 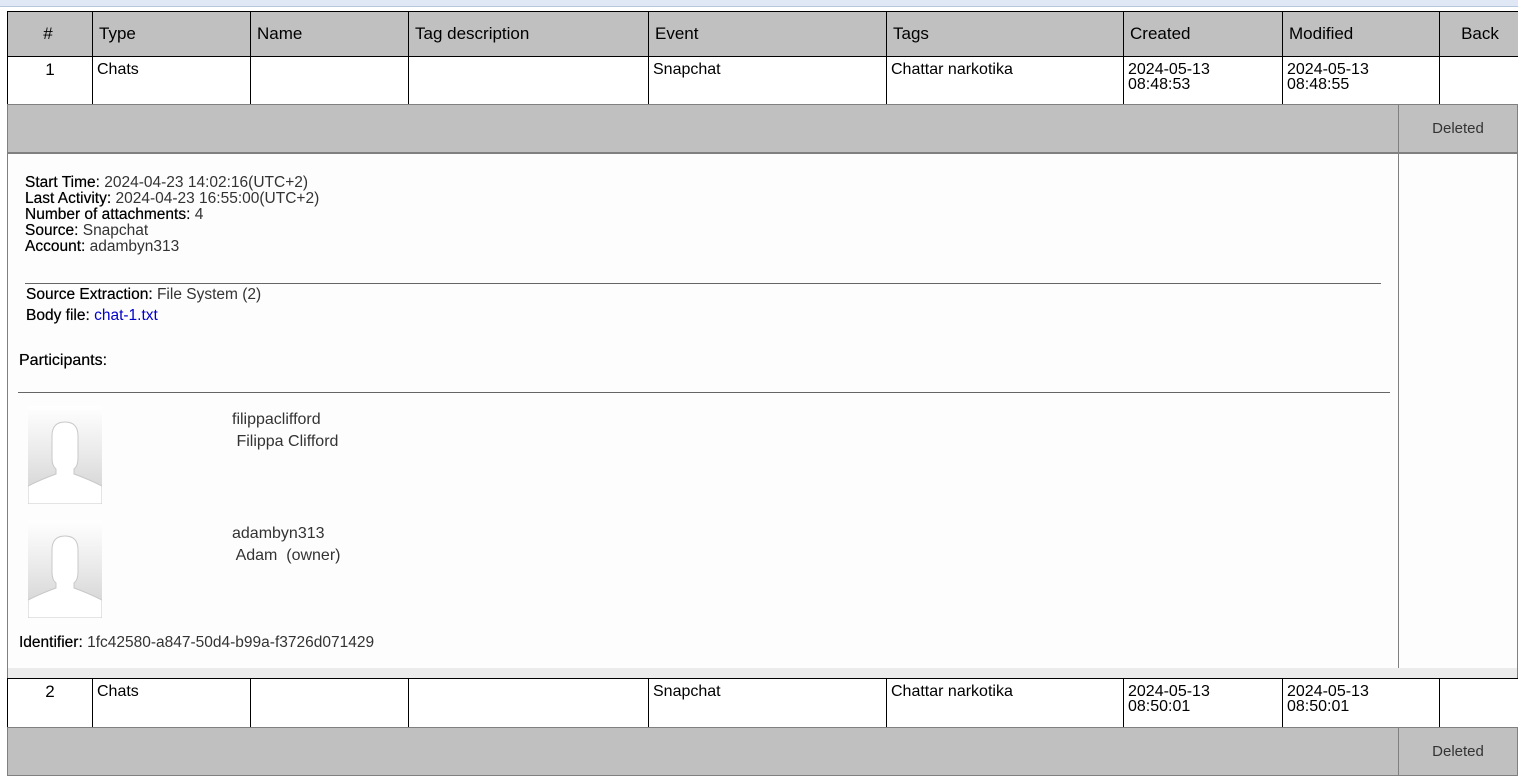 What do you see at coordinates (132, 246) in the screenshot?
I see `account-value: adambyn313` at bounding box center [132, 246].